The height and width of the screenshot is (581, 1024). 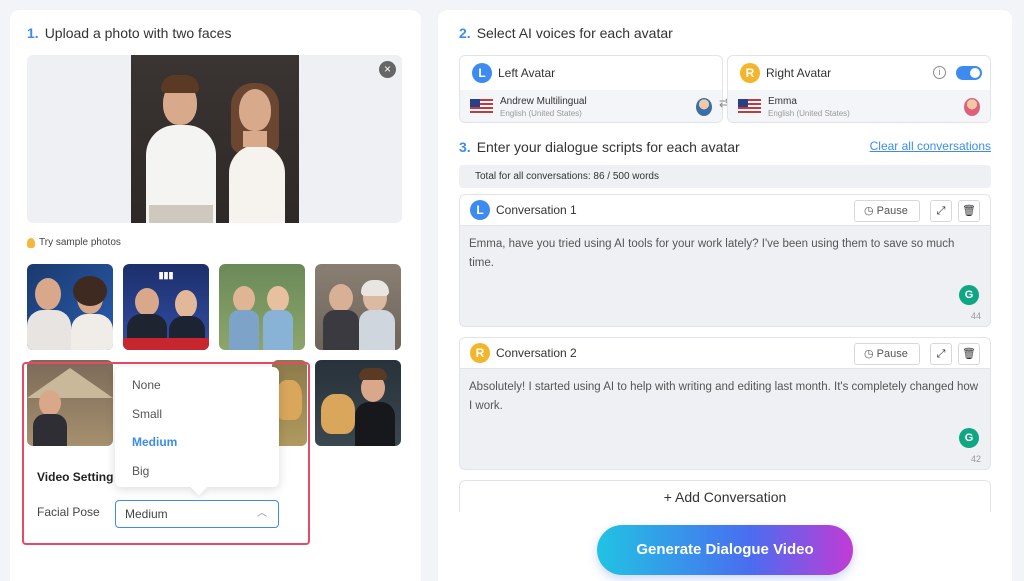 What do you see at coordinates (480, 210) in the screenshot?
I see `conversation-1-avatar-badge: L` at bounding box center [480, 210].